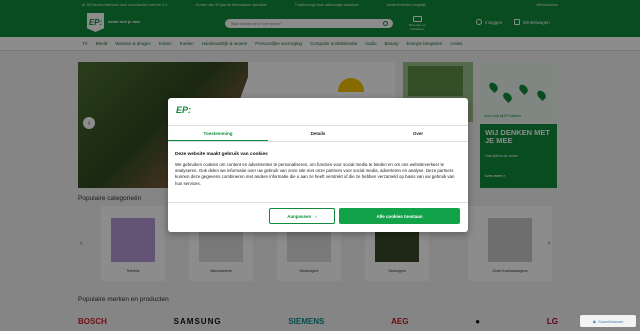  What do you see at coordinates (184, 110) in the screenshot?
I see `ep-logo: EP:` at bounding box center [184, 110].